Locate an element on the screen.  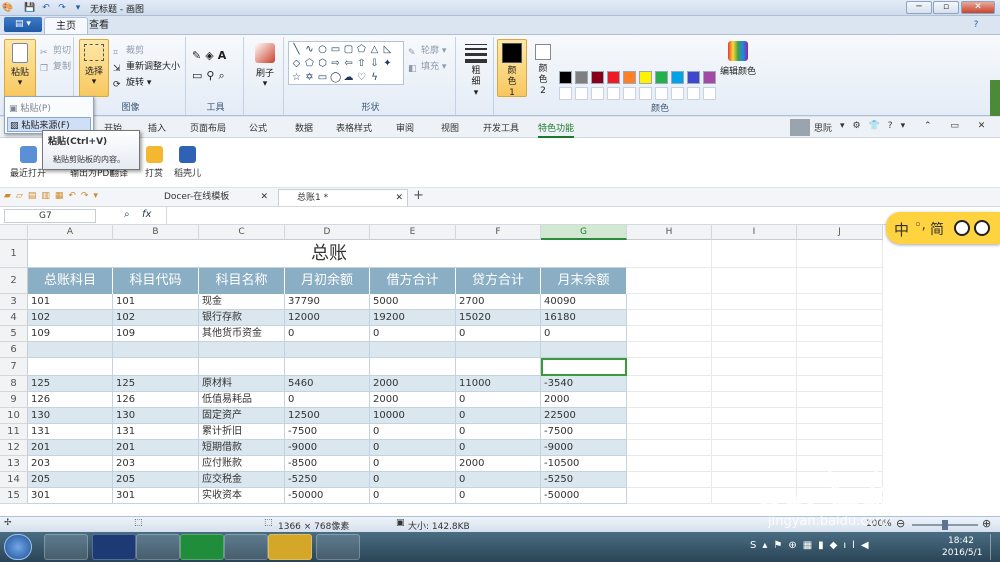
undo-icon: ↶ is located at coordinates (46, 8).